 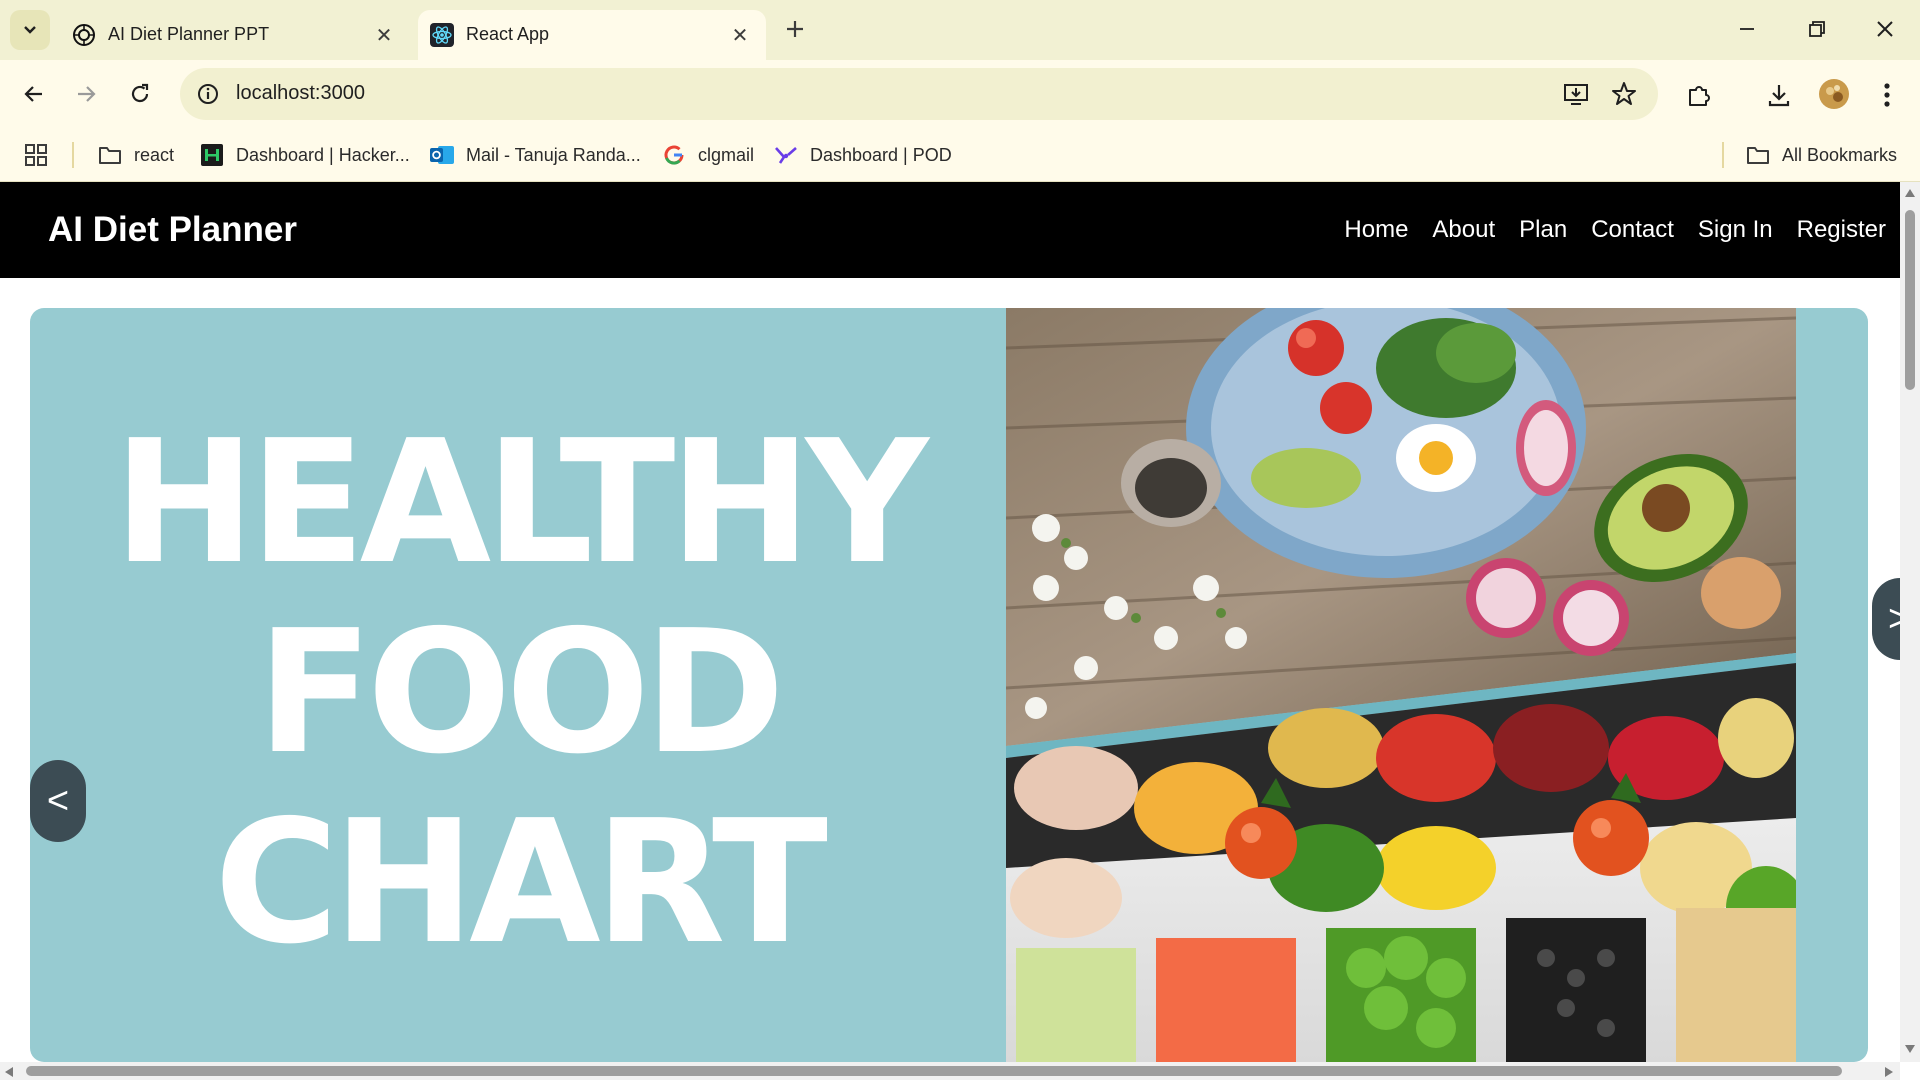 I want to click on arrow-right-icon, so click(x=87, y=94).